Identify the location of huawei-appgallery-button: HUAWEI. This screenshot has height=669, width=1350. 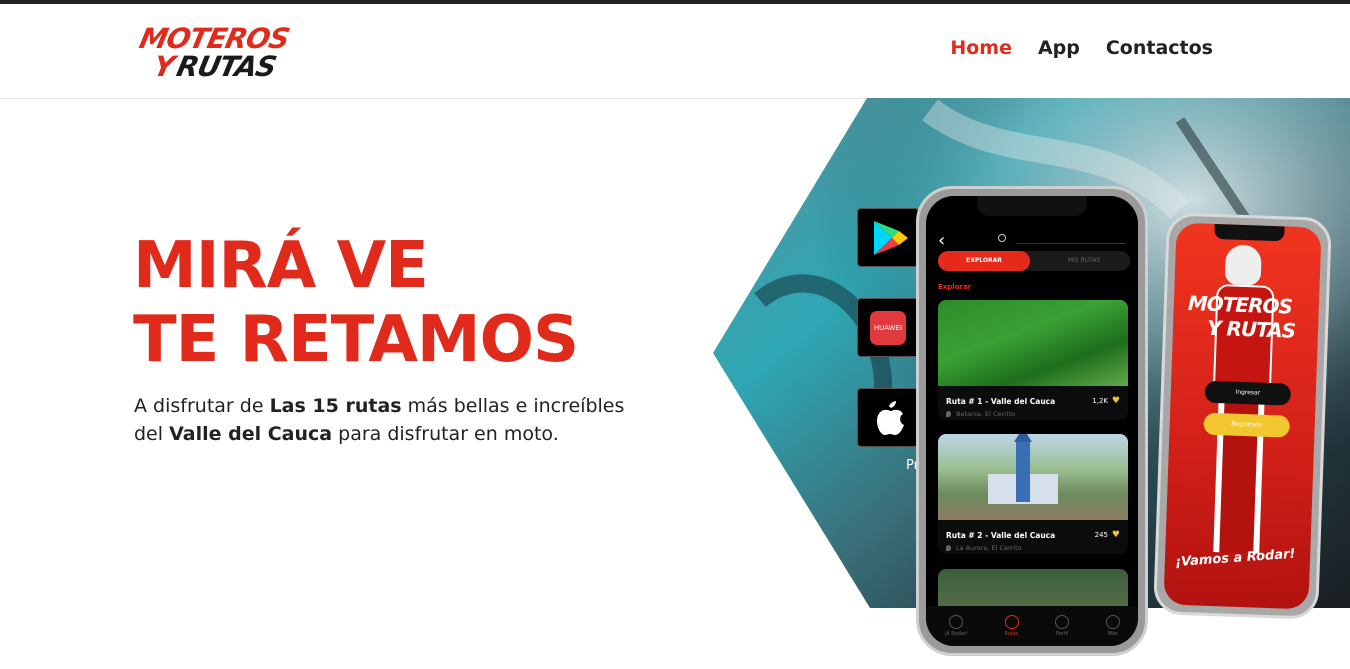
(888, 327).